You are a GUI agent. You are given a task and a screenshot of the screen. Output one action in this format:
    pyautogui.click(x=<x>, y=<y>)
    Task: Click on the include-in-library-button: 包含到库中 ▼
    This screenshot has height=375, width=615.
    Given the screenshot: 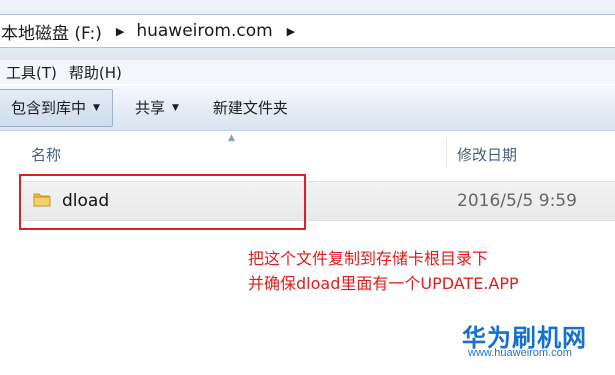 What is the action you would take?
    pyautogui.click(x=56, y=107)
    